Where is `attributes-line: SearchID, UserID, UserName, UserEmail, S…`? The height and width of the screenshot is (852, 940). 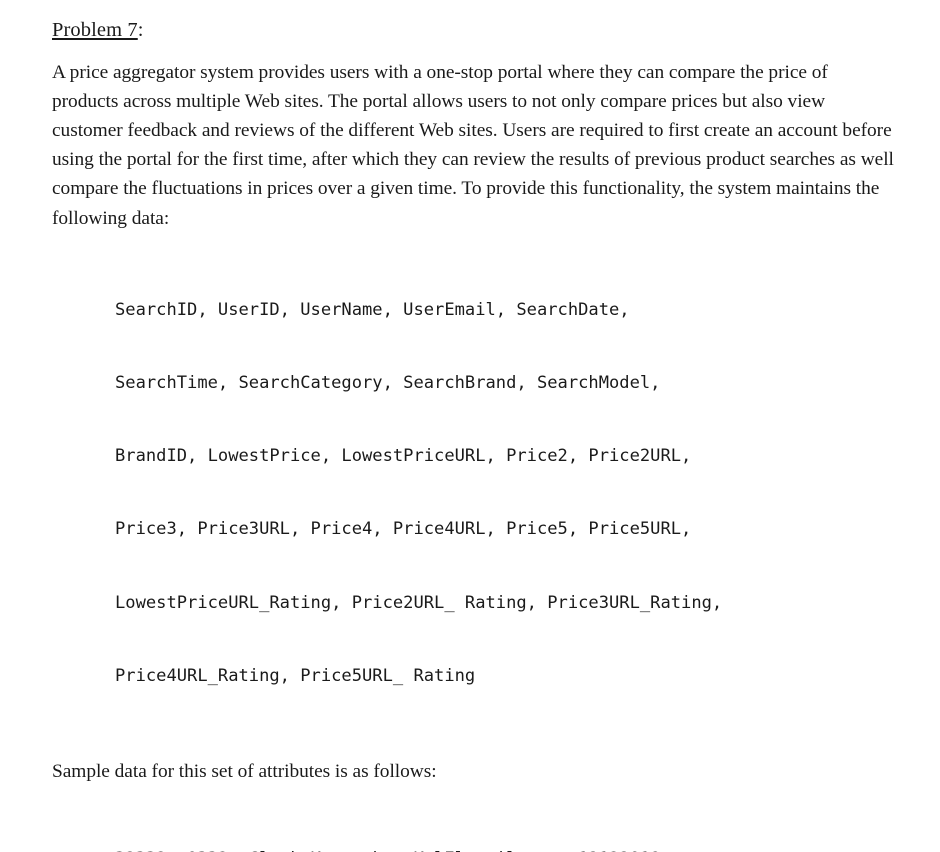 attributes-line: SearchID, UserID, UserName, UserEmail, S… is located at coordinates (372, 309).